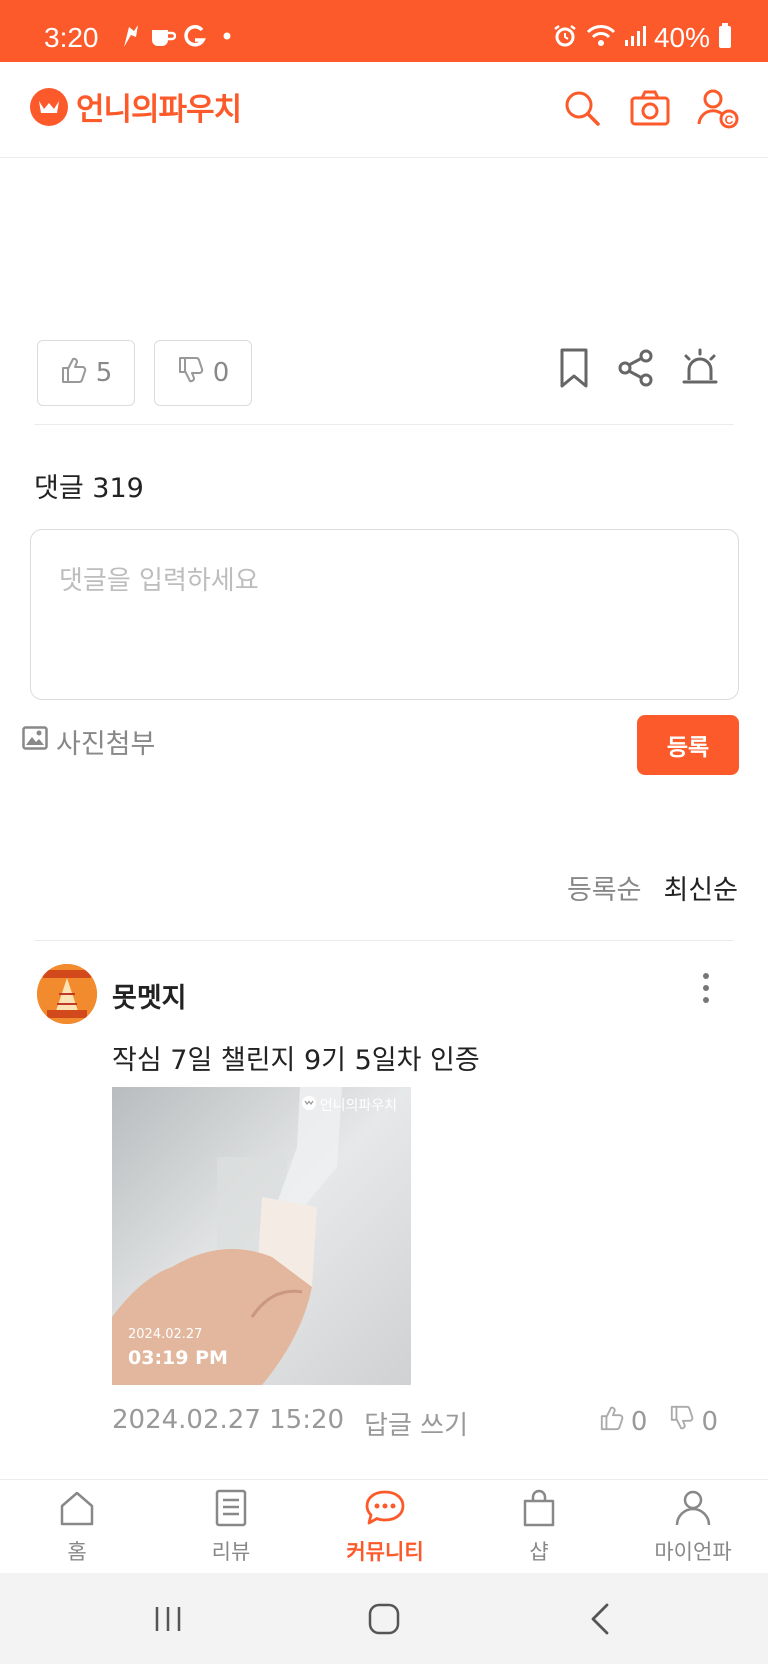  I want to click on profile-coin-icon: C, so click(718, 108).